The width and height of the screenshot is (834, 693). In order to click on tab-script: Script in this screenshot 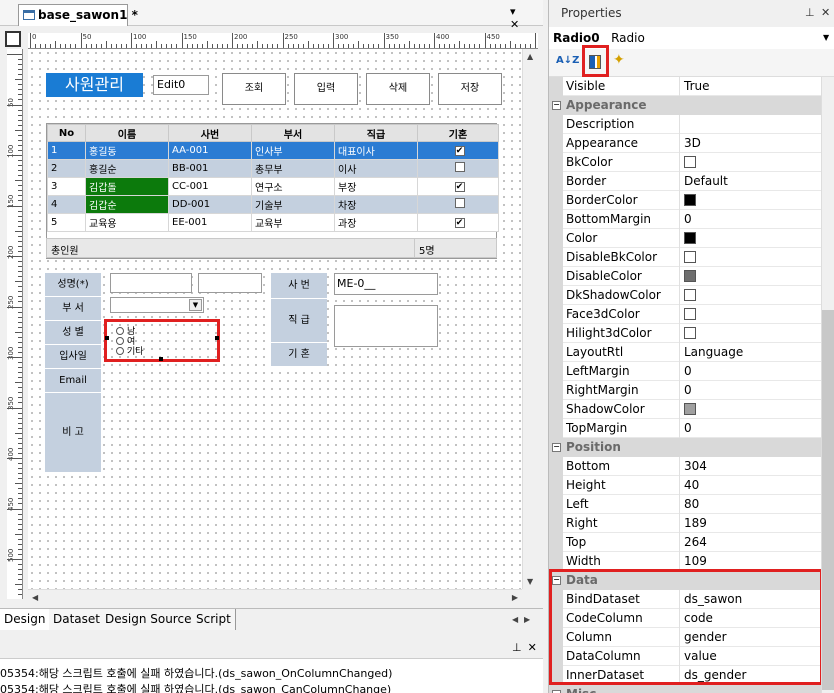, I will do `click(214, 619)`.